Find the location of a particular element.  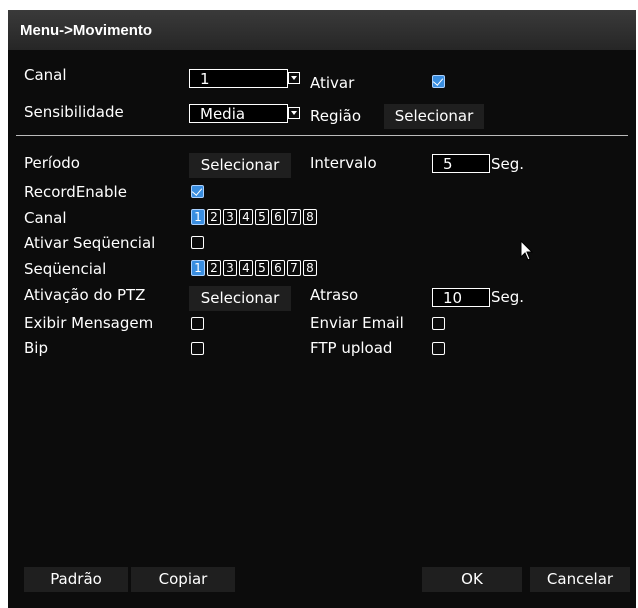

record-channel-5: 5 is located at coordinates (262, 217).